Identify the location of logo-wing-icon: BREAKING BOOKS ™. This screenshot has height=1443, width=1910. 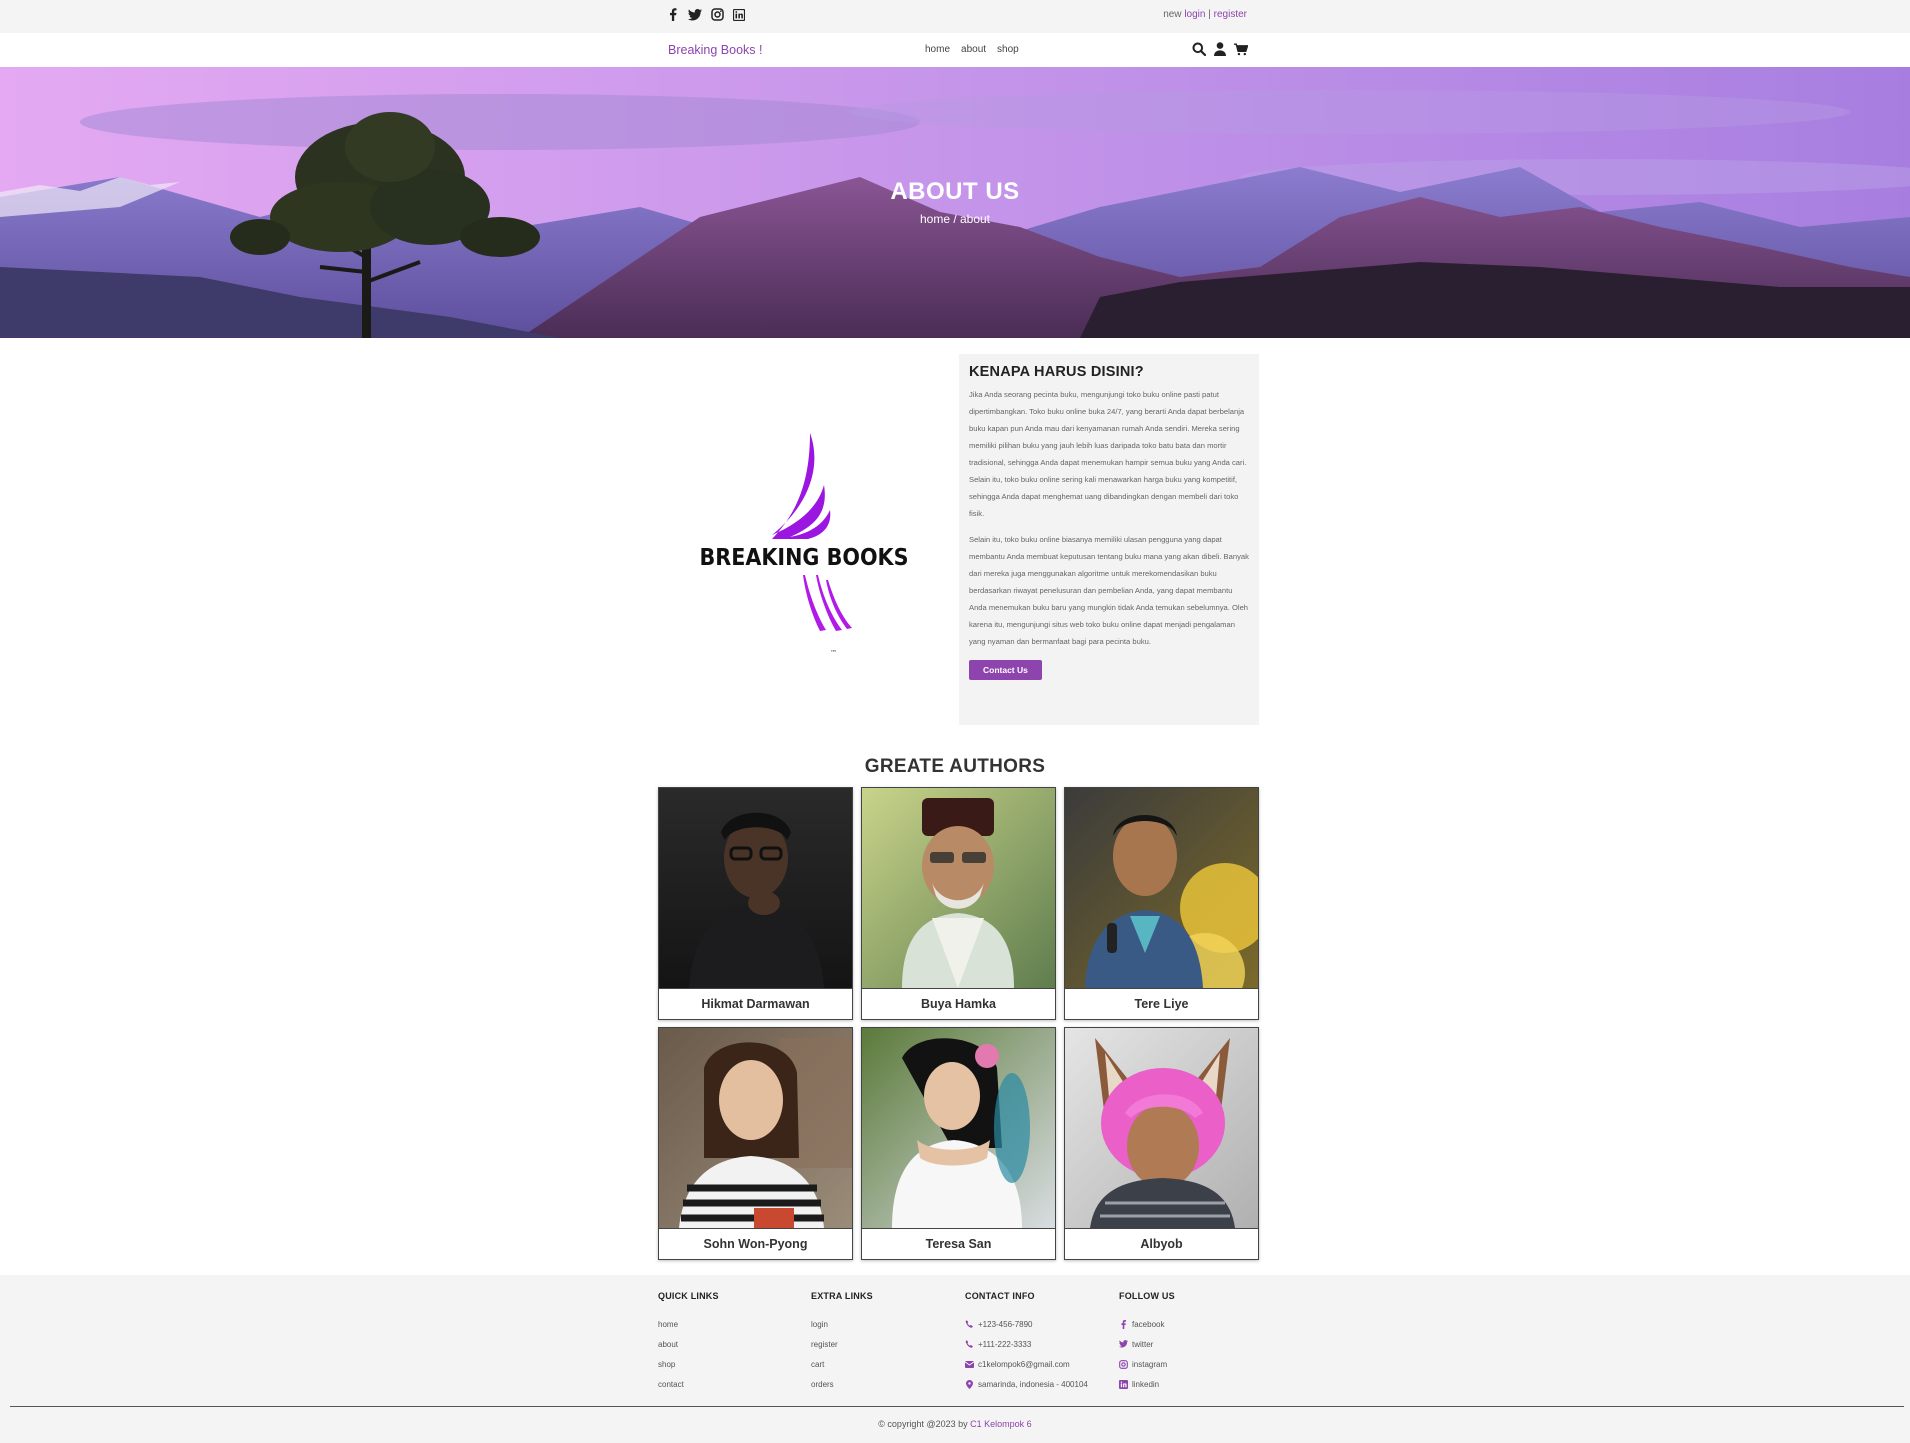
(804, 545).